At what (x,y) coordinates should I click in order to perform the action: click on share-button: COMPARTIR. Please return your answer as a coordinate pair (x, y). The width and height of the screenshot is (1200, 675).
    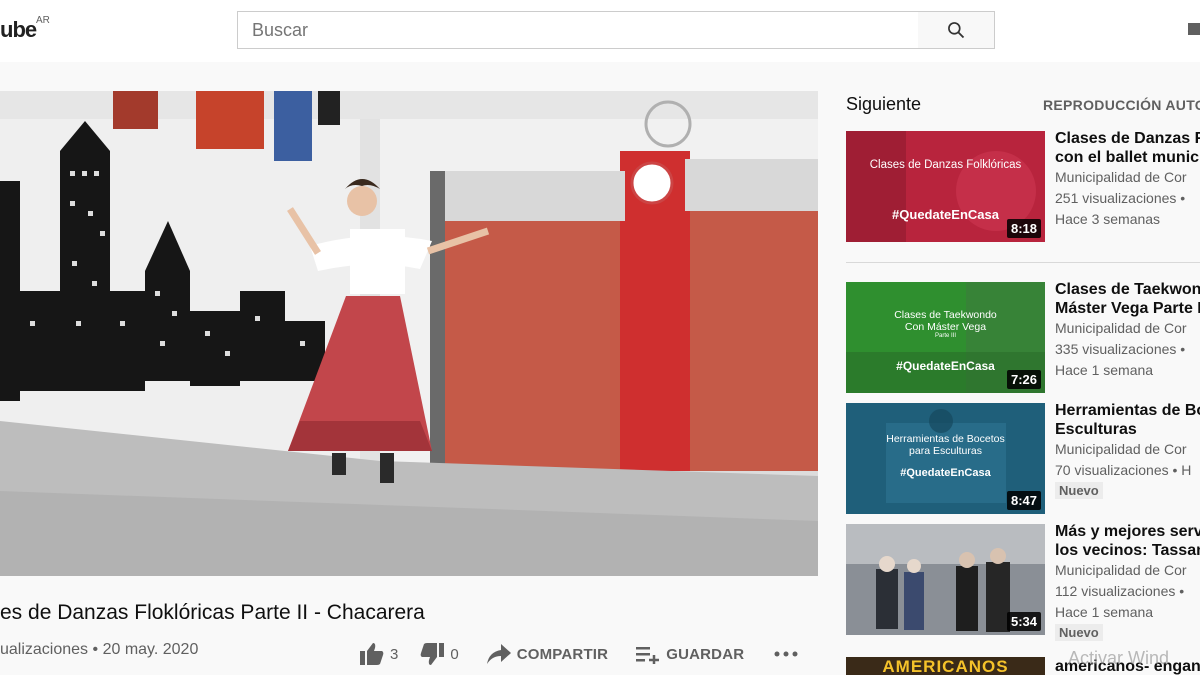
    Looking at the image, I should click on (547, 654).